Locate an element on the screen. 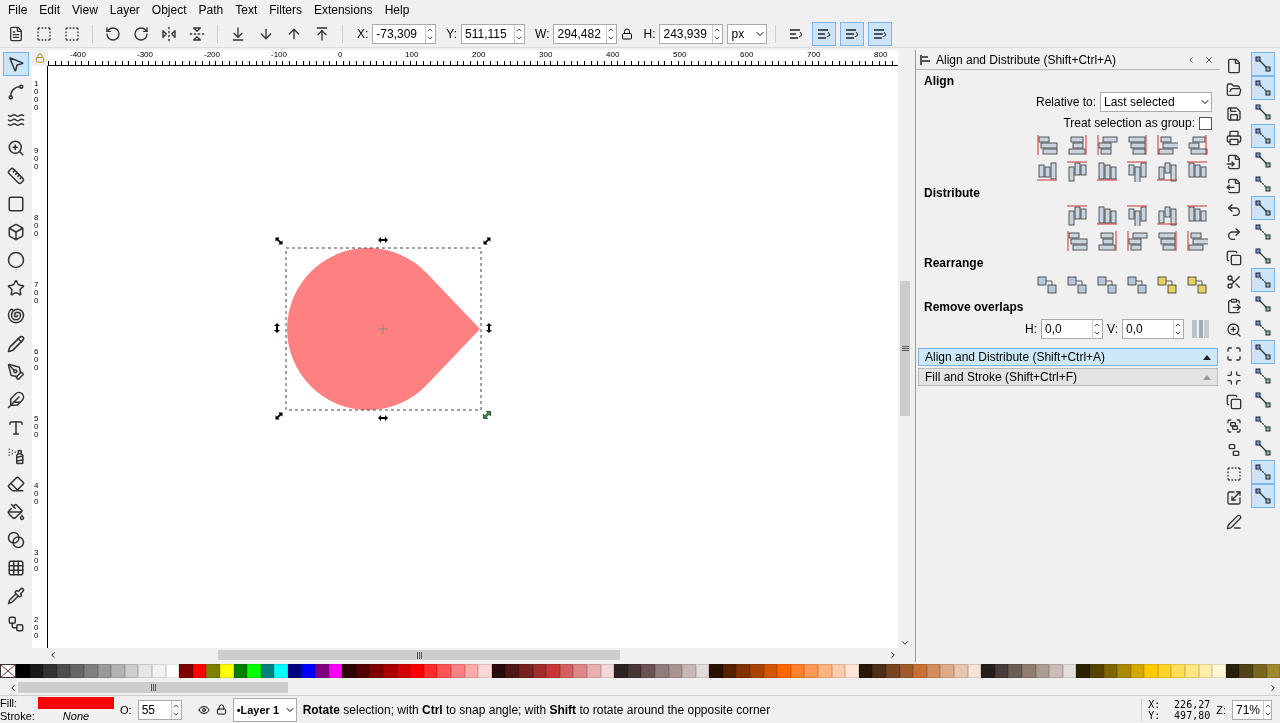 This screenshot has width=1280, height=723. ruler-label: 900 is located at coordinates (36, 159).